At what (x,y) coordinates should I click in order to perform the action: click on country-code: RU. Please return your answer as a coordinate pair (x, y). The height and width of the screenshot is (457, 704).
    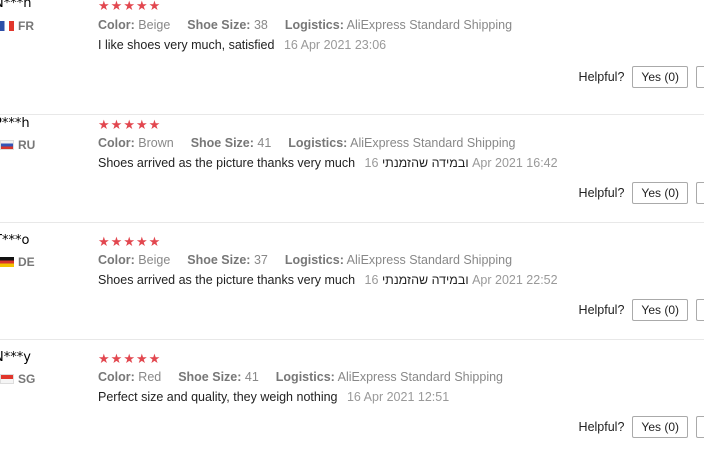
    Looking at the image, I should click on (27, 145).